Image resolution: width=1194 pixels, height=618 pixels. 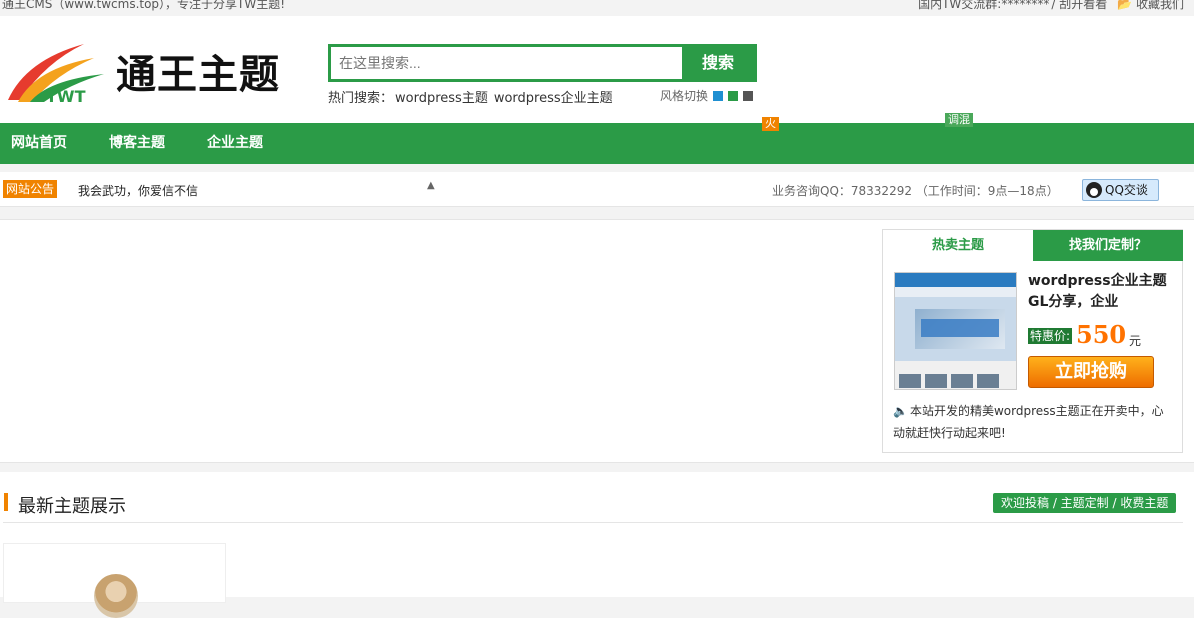 I want to click on reveal-link: / 刮开看看, so click(x=1079, y=5).